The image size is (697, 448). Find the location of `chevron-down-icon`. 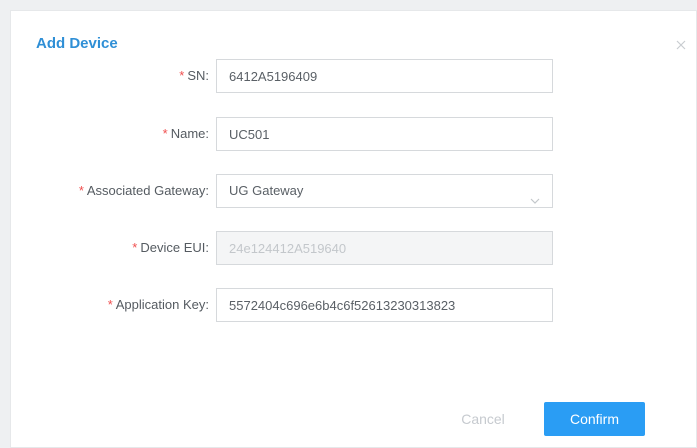

chevron-down-icon is located at coordinates (535, 195).